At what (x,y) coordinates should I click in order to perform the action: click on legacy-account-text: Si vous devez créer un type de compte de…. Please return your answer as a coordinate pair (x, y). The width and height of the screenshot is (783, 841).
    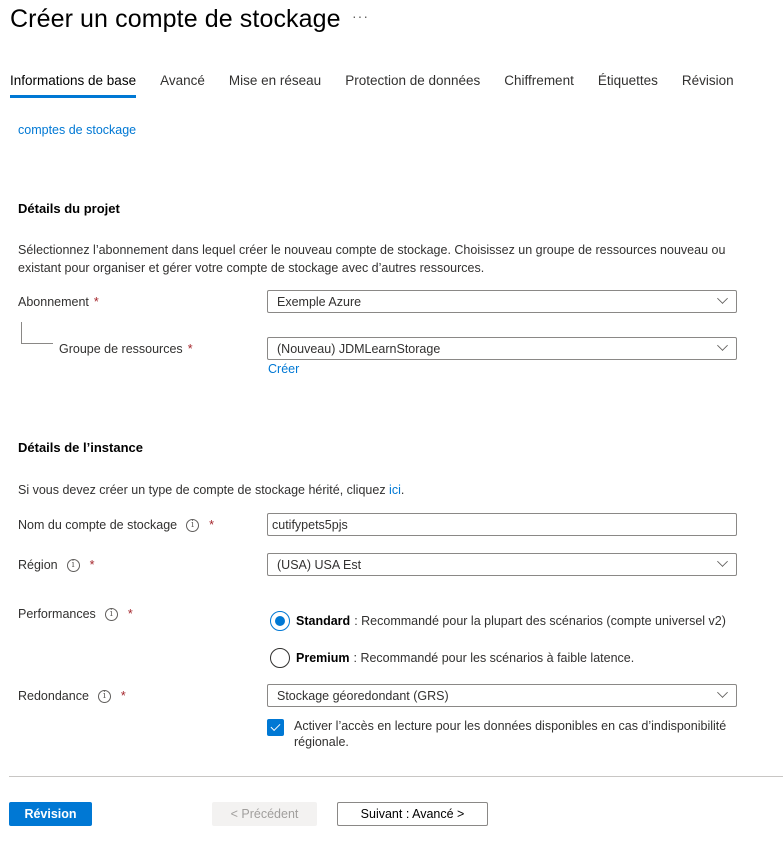
    Looking at the image, I should click on (393, 490).